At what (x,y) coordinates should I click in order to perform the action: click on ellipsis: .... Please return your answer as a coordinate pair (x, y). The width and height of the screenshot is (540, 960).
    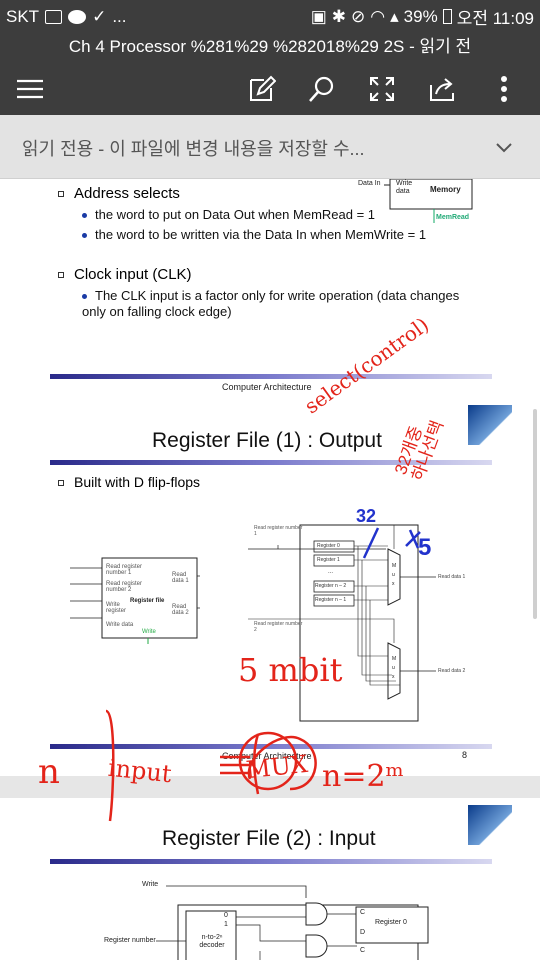
    Looking at the image, I should click on (119, 16).